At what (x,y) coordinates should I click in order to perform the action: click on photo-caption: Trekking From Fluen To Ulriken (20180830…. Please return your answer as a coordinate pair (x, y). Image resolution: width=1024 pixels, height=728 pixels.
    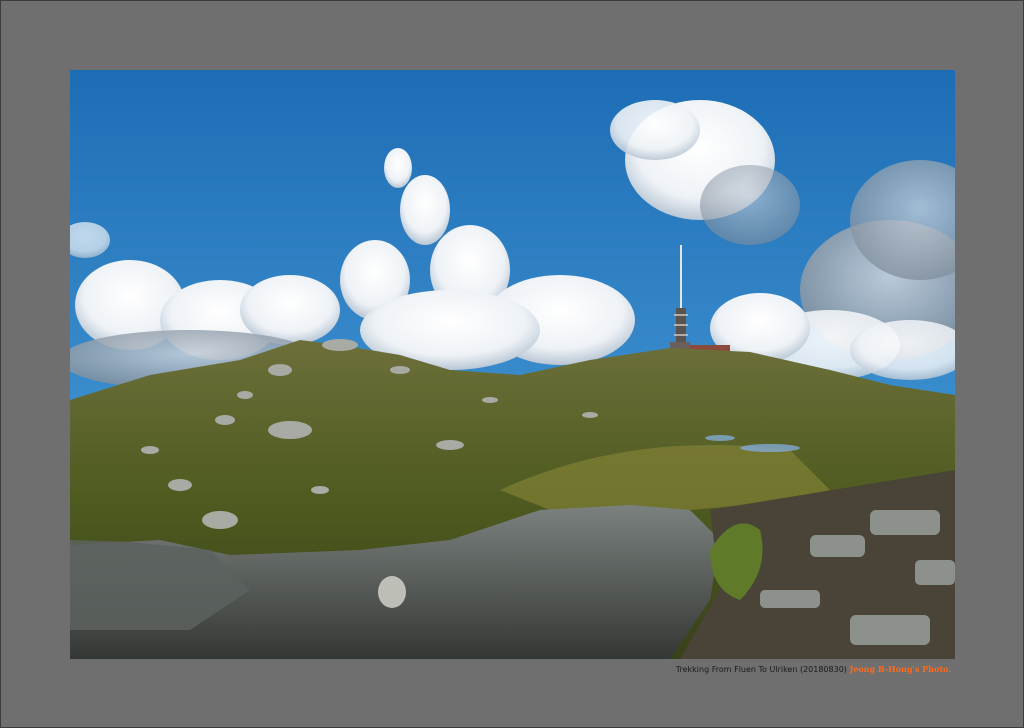
    Looking at the image, I should click on (813, 669).